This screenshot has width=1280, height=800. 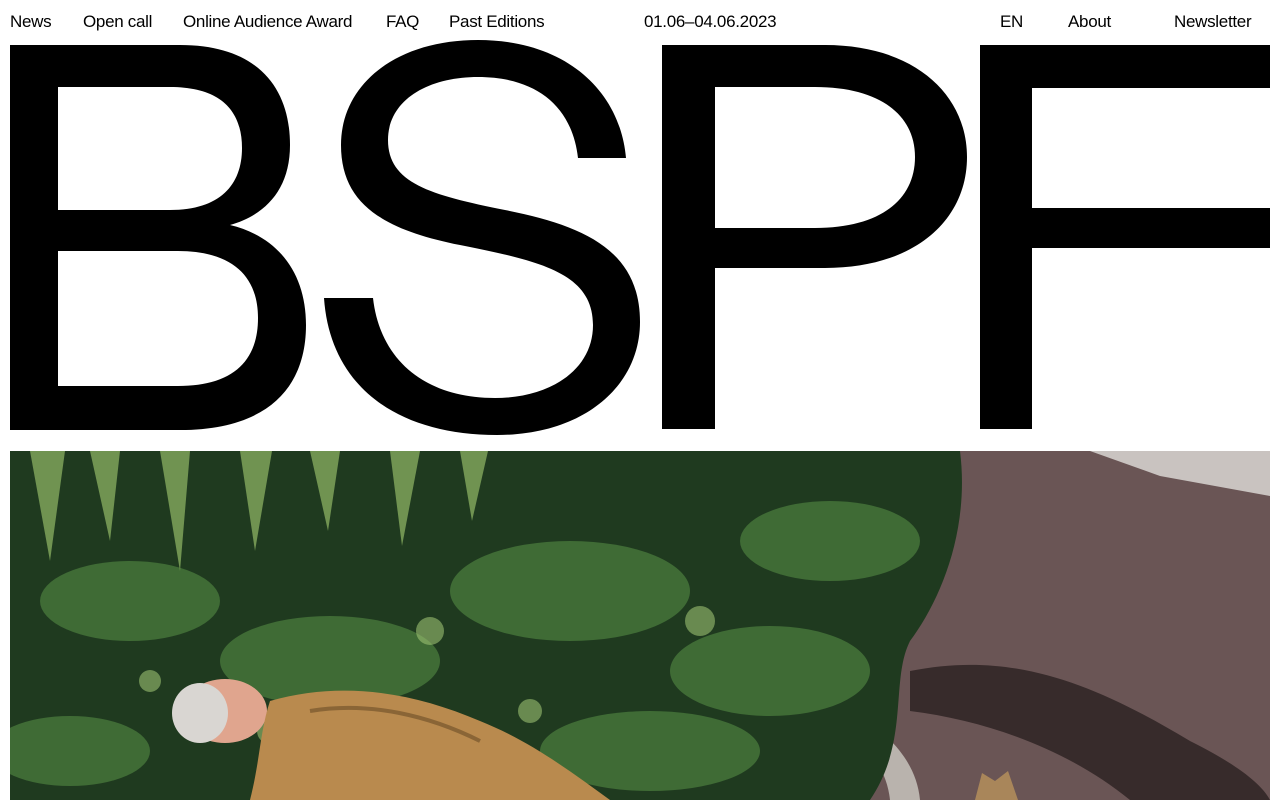 I want to click on nav-news-link: News, so click(x=31, y=22).